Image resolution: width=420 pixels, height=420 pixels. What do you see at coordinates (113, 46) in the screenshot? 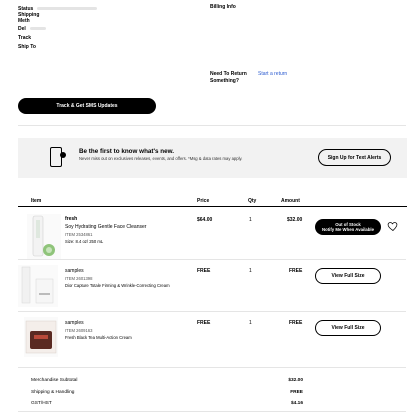
I see `ship-to-row: Ship To` at bounding box center [113, 46].